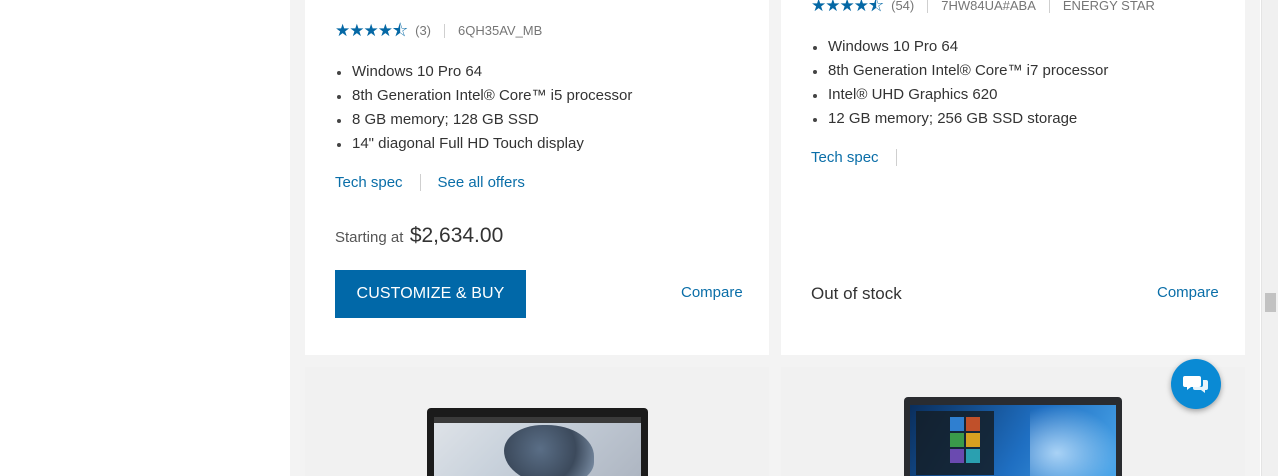 The image size is (1278, 476). What do you see at coordinates (959, 95) in the screenshot?
I see `spec-item: Intel® UHD Graphics 620` at bounding box center [959, 95].